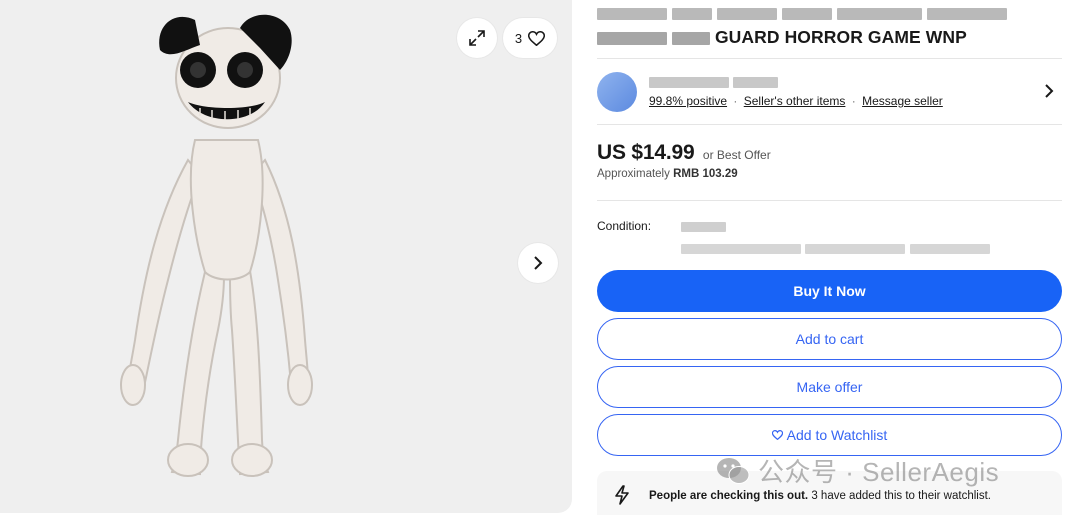 This screenshot has width=1080, height=515. I want to click on message-seller-link: Message seller, so click(902, 101).